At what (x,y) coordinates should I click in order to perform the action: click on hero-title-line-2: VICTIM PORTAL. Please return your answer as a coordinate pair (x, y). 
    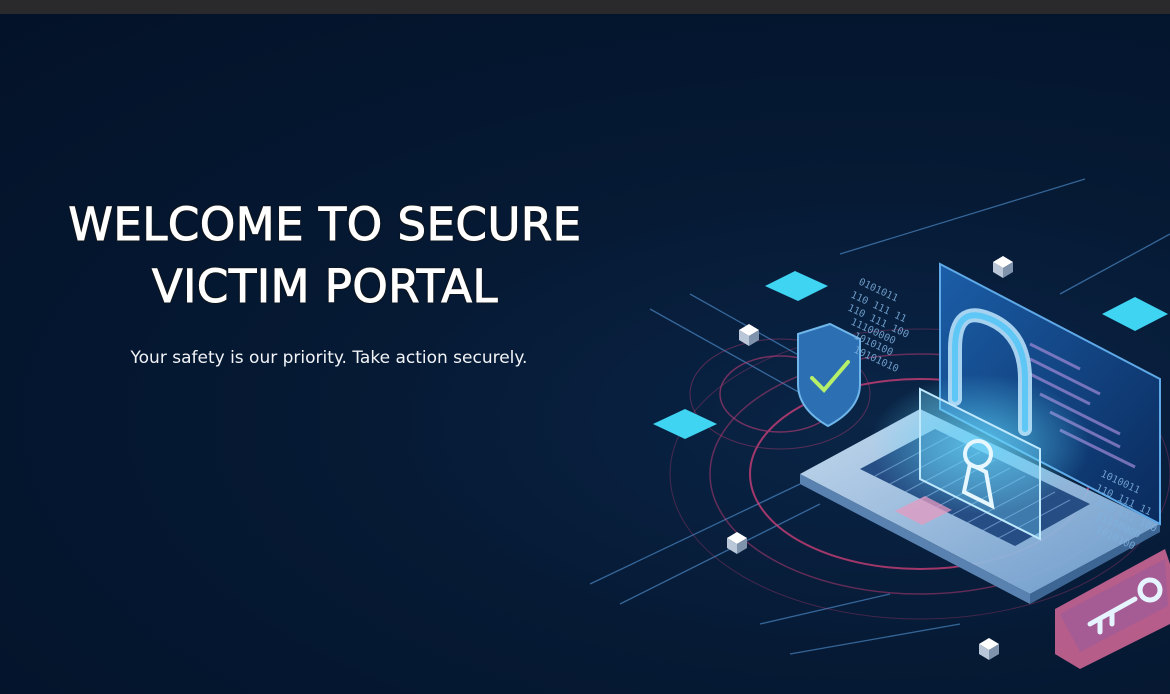
    Looking at the image, I should click on (325, 287).